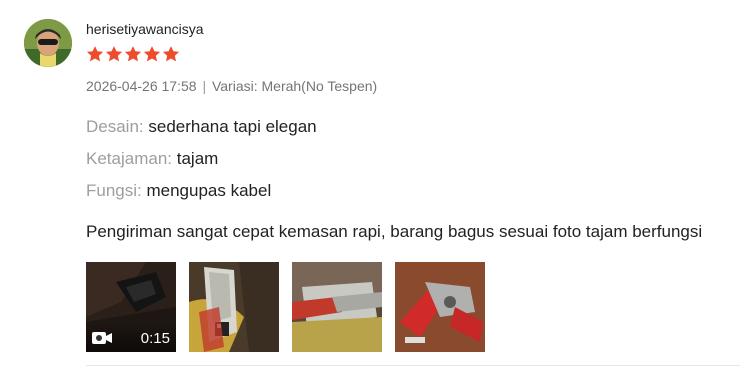  Describe the element at coordinates (131, 307) in the screenshot. I see `video-thumbnail: 0:15` at that location.